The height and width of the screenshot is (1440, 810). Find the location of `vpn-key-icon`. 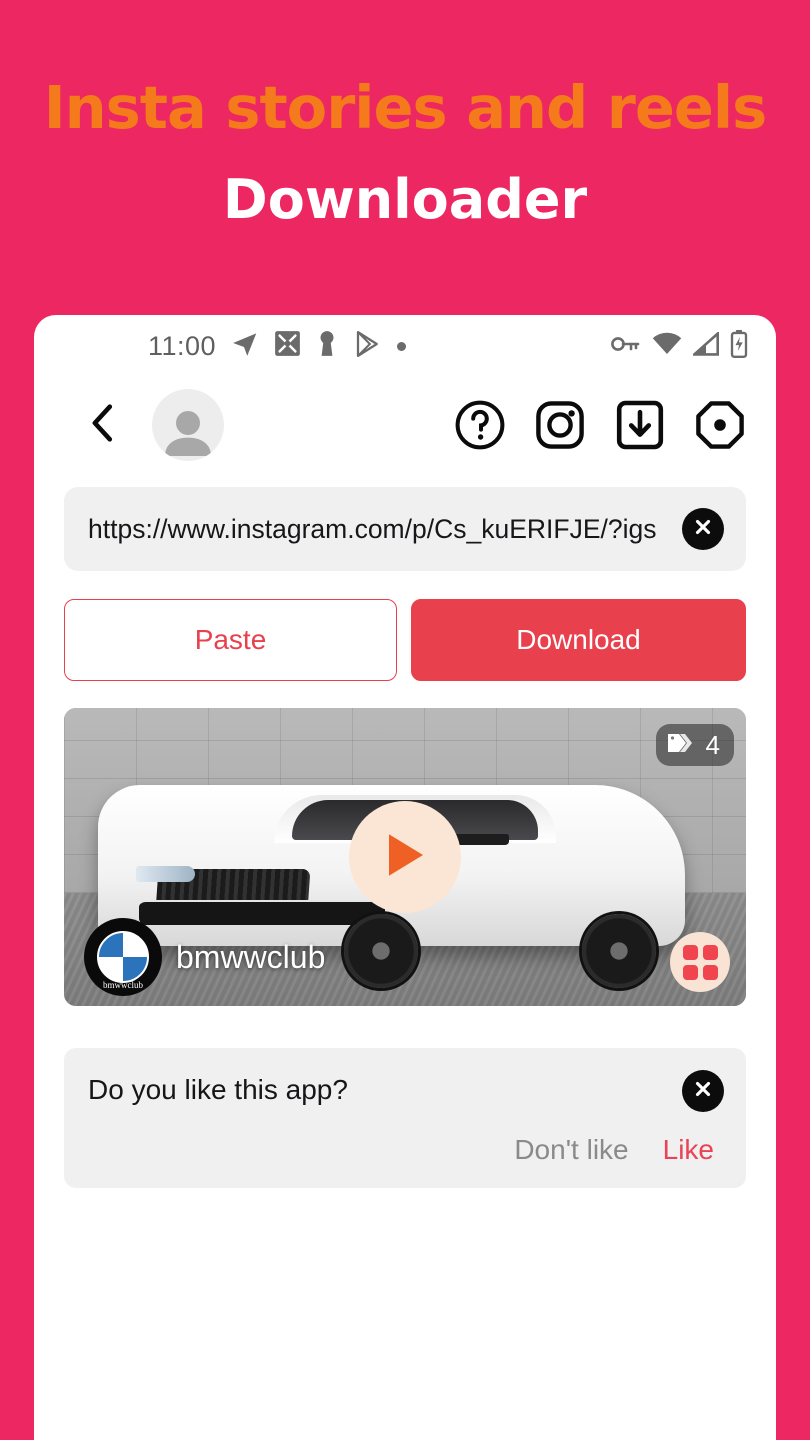

vpn-key-icon is located at coordinates (626, 346).